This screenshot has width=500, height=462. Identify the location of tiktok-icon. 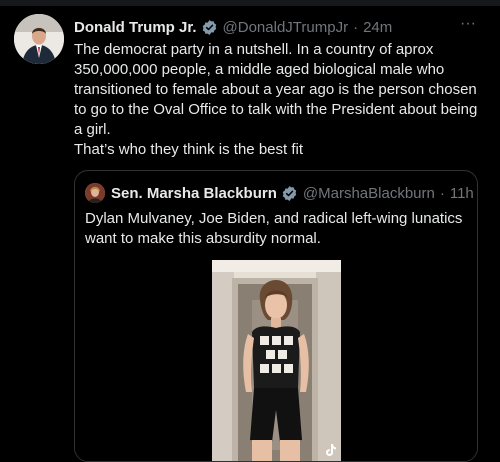
(331, 450).